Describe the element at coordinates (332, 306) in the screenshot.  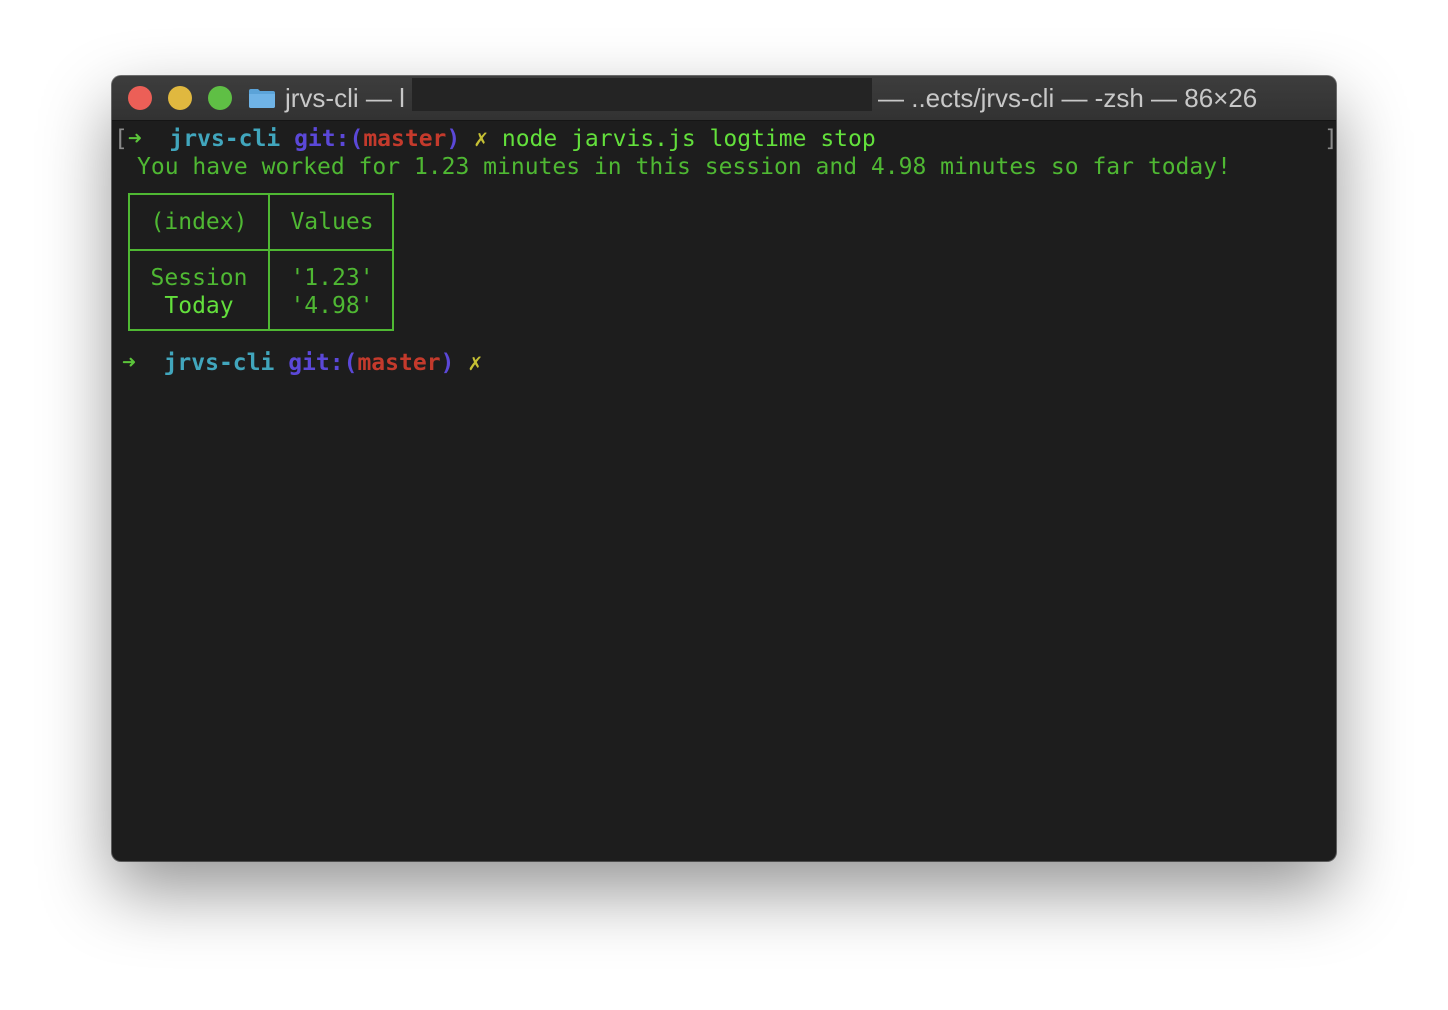
I see `table-row-today-value: '4.98'` at that location.